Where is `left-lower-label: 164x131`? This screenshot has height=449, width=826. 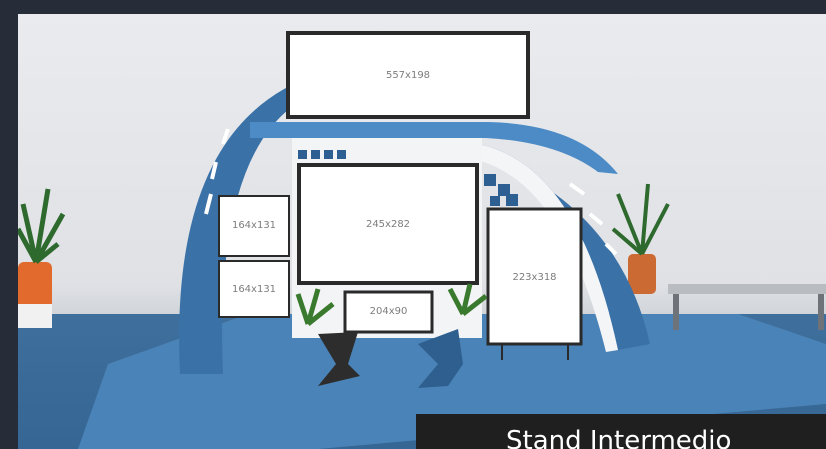 left-lower-label: 164x131 is located at coordinates (254, 289).